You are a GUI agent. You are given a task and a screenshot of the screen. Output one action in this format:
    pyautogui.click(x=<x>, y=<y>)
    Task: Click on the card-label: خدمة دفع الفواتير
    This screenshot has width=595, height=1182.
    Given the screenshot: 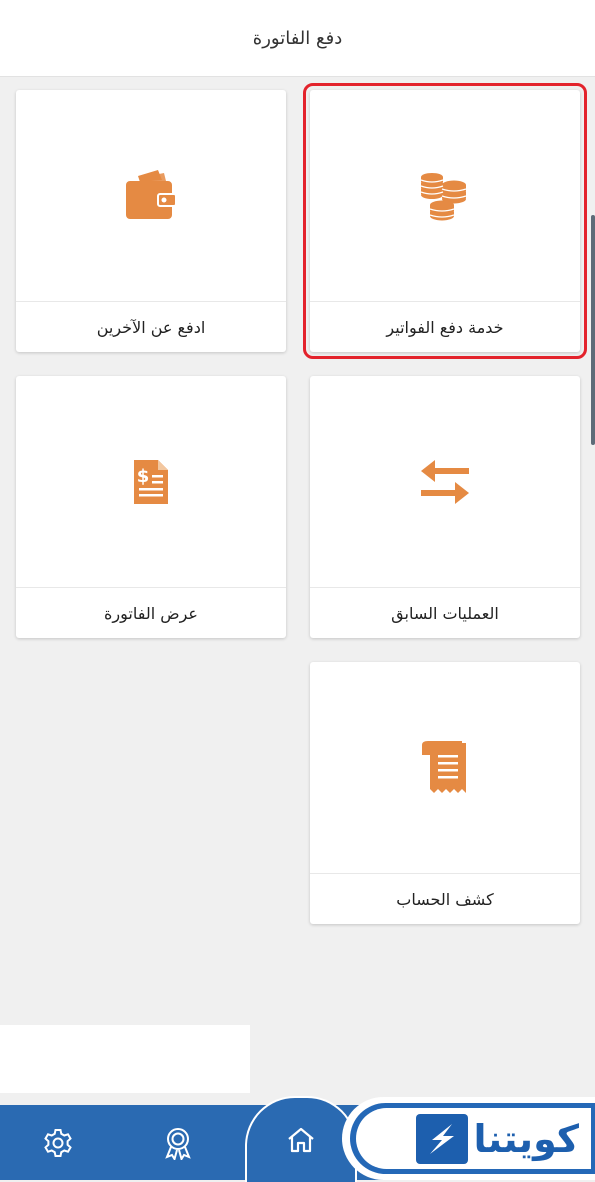 What is the action you would take?
    pyautogui.click(x=445, y=327)
    